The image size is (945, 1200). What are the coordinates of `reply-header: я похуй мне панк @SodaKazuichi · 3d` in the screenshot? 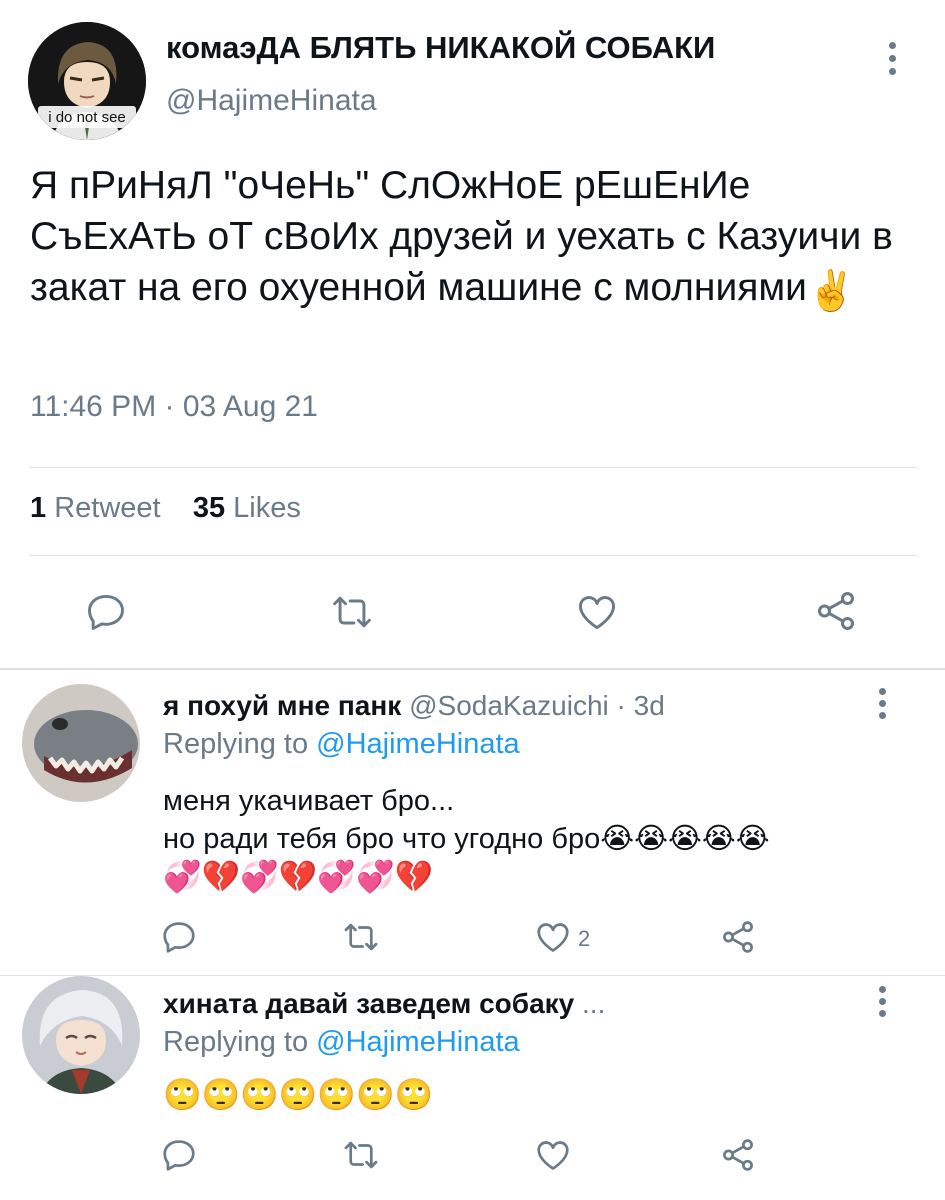 It's located at (414, 706).